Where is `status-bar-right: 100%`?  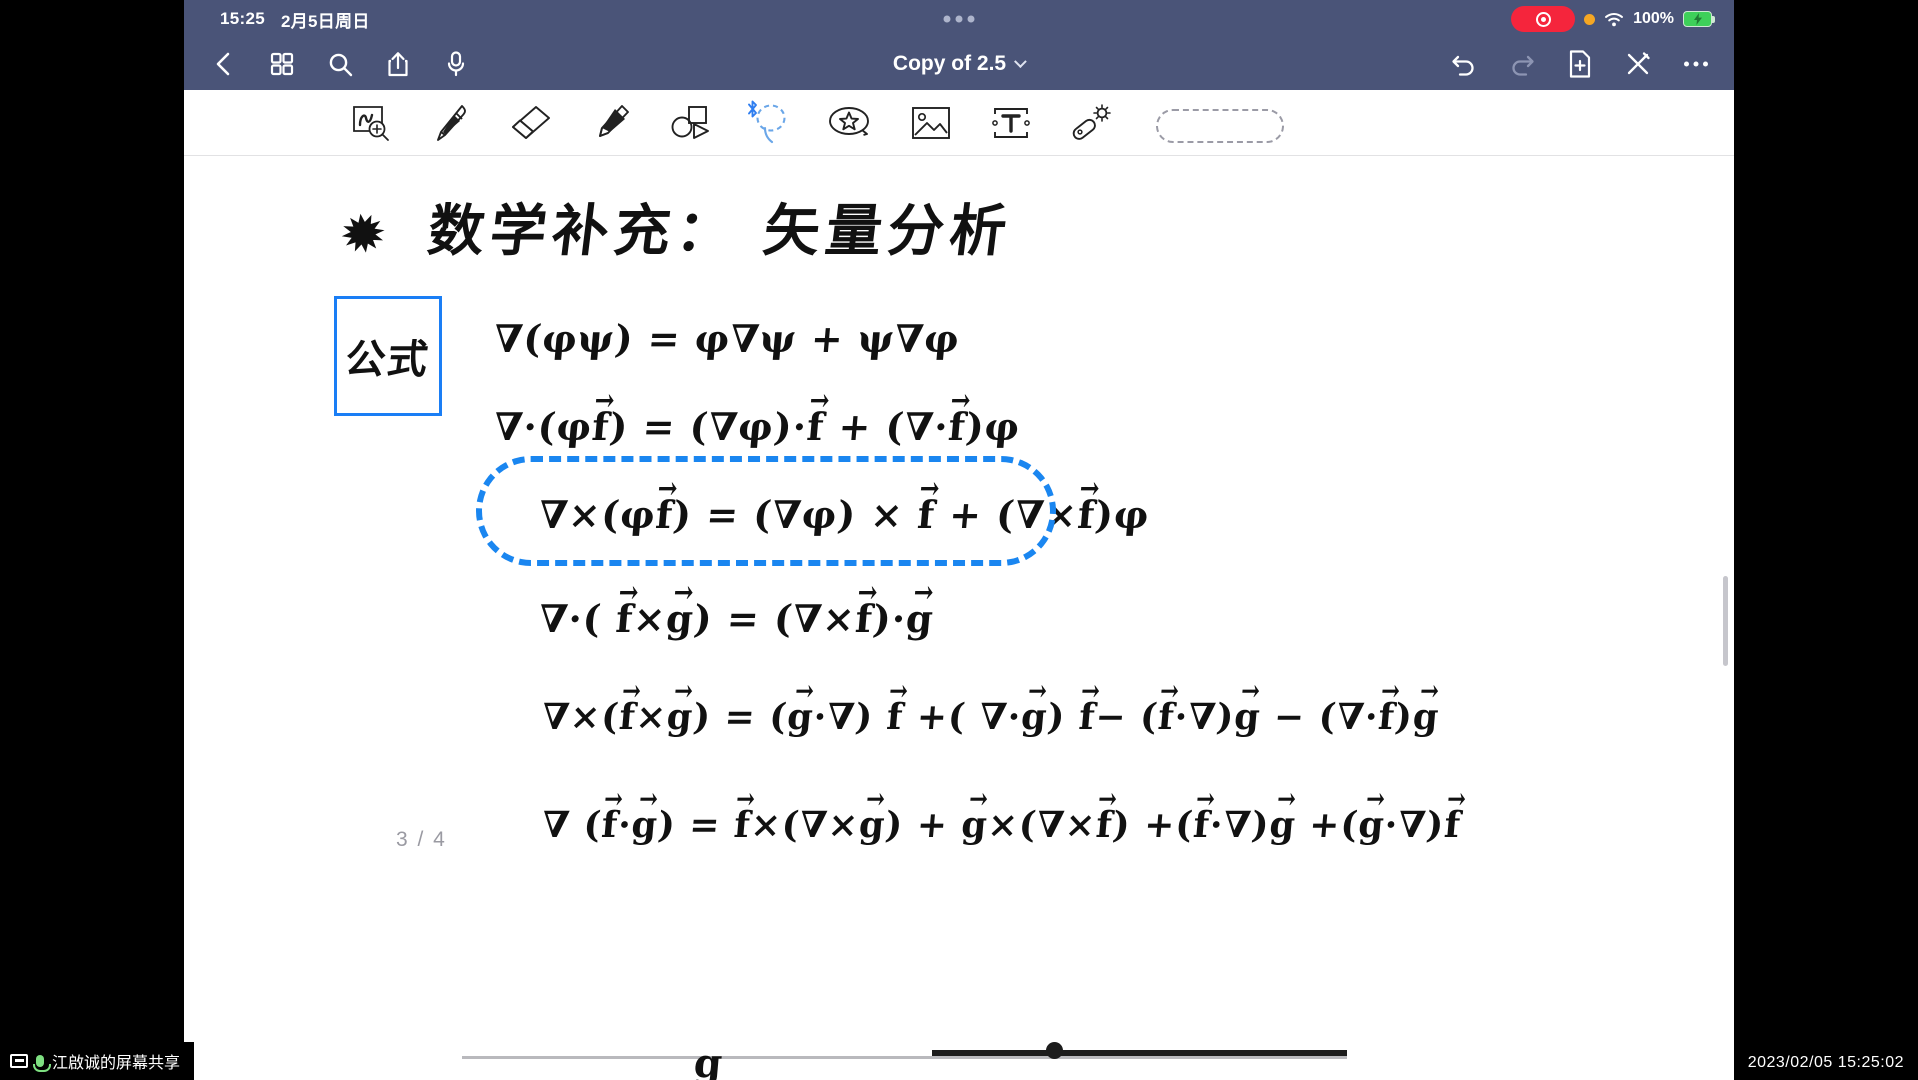
status-bar-right: 100% is located at coordinates (1613, 19).